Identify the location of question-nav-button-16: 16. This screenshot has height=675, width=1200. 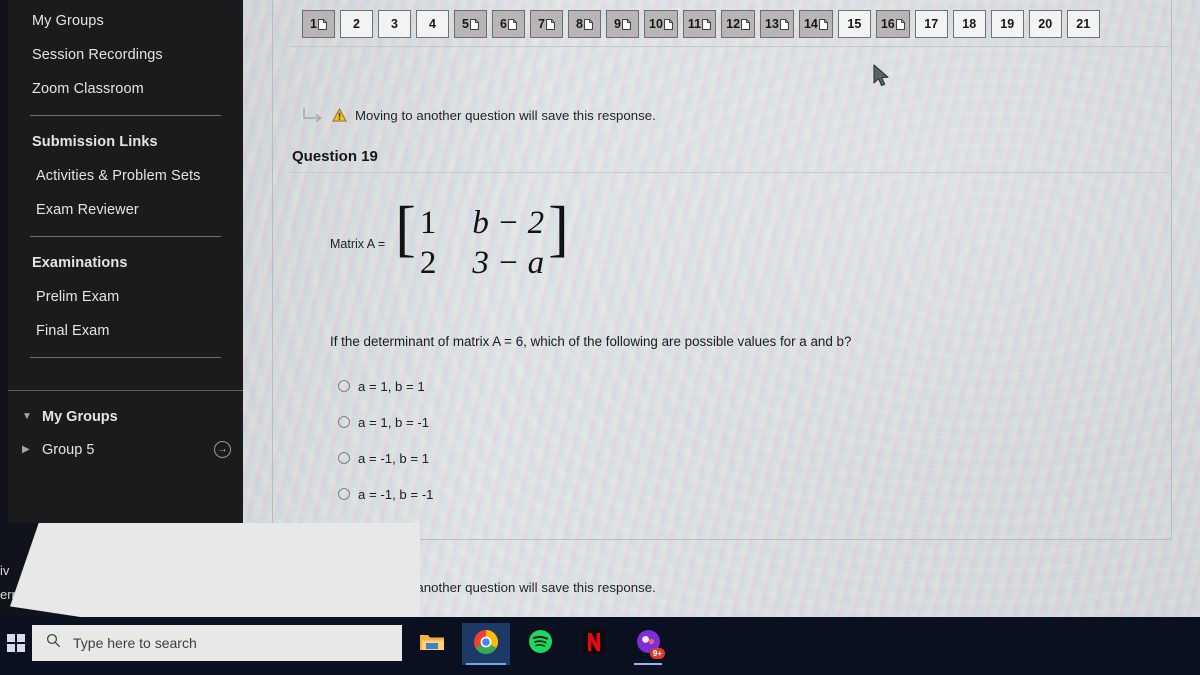
(892, 24).